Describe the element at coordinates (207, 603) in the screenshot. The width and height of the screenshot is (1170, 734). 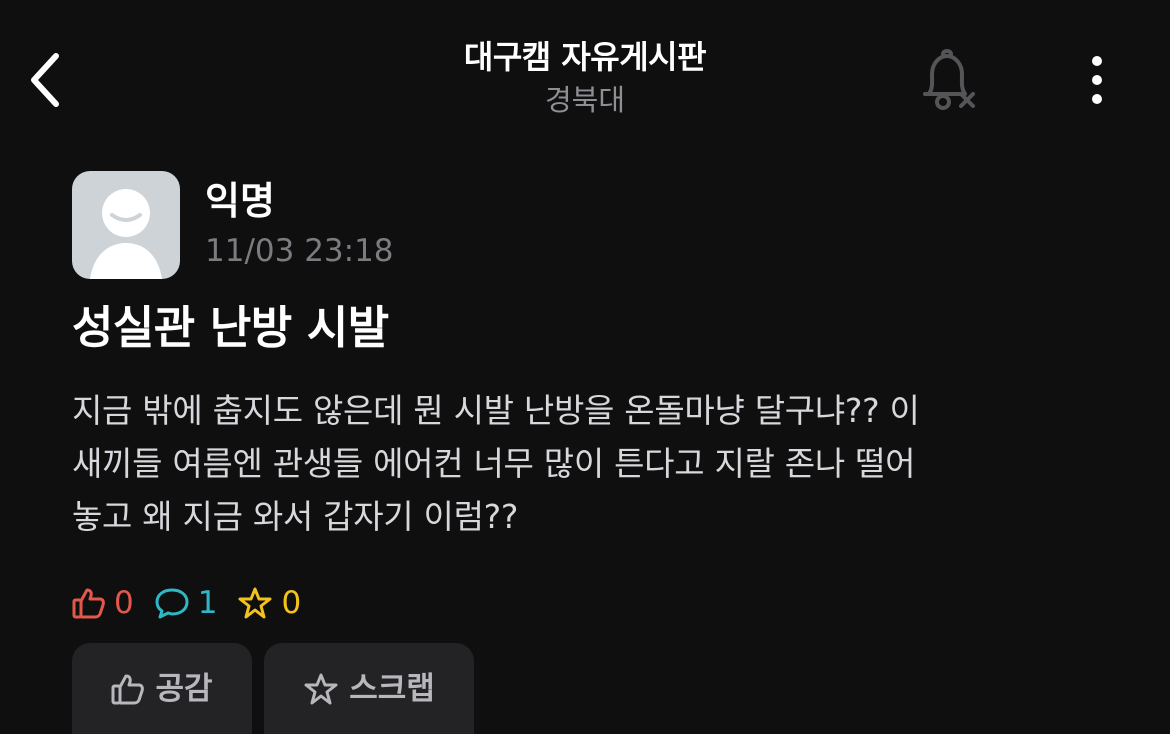
I see `comment-count: 1` at that location.